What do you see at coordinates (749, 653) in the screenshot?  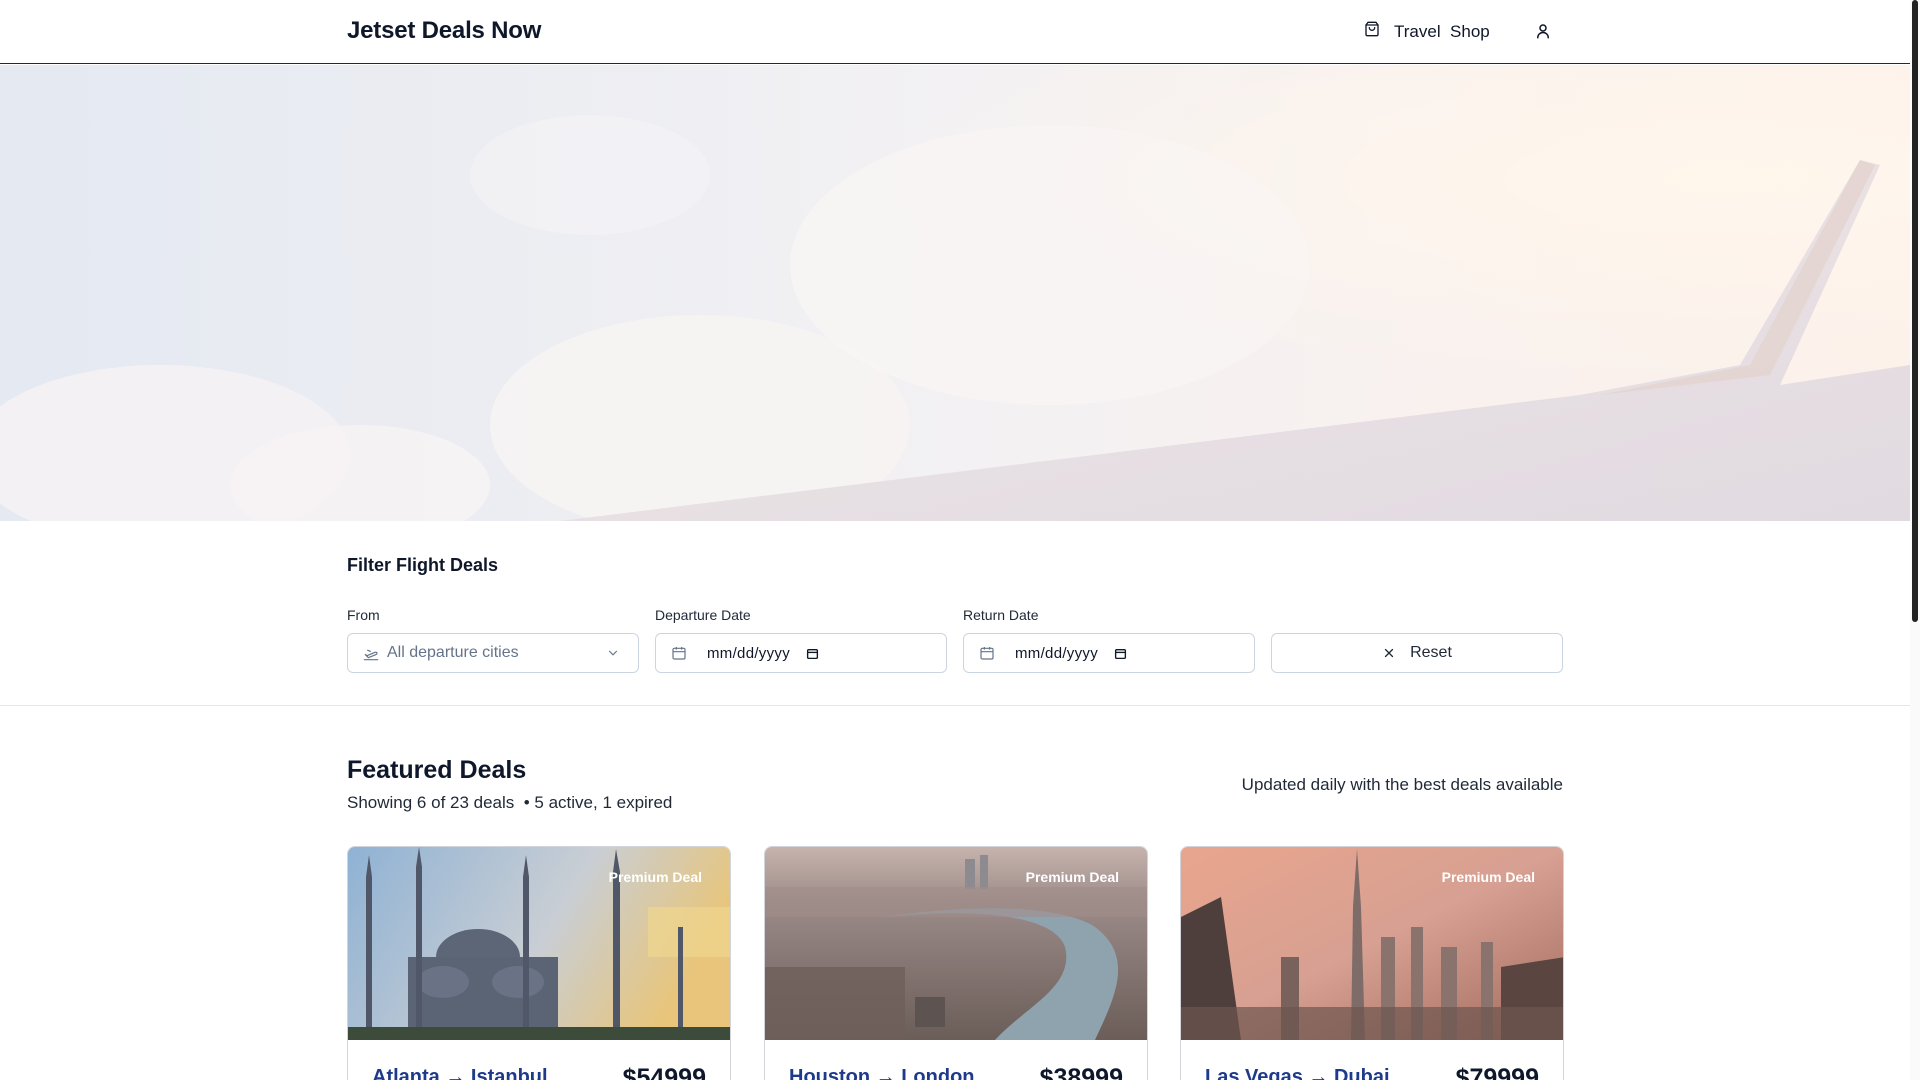 I see `departure-date-value: mm/dd/yyyy` at bounding box center [749, 653].